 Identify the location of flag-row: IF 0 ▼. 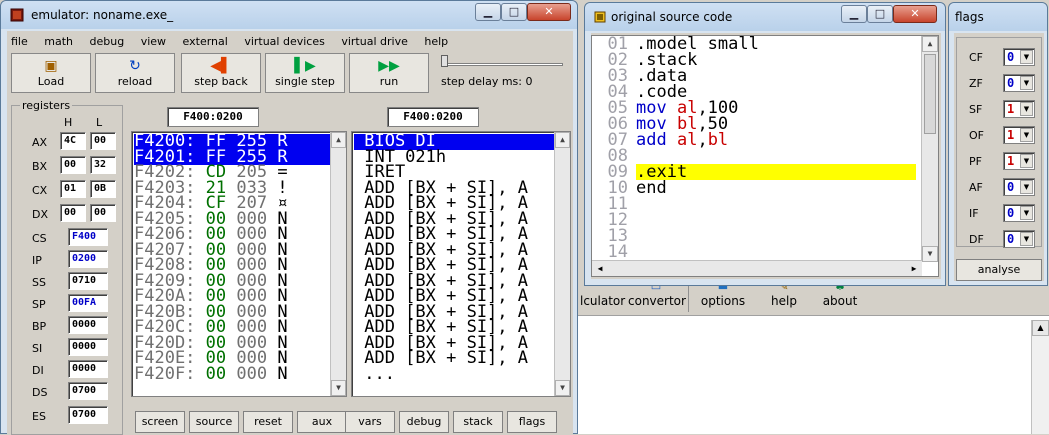
(999, 214).